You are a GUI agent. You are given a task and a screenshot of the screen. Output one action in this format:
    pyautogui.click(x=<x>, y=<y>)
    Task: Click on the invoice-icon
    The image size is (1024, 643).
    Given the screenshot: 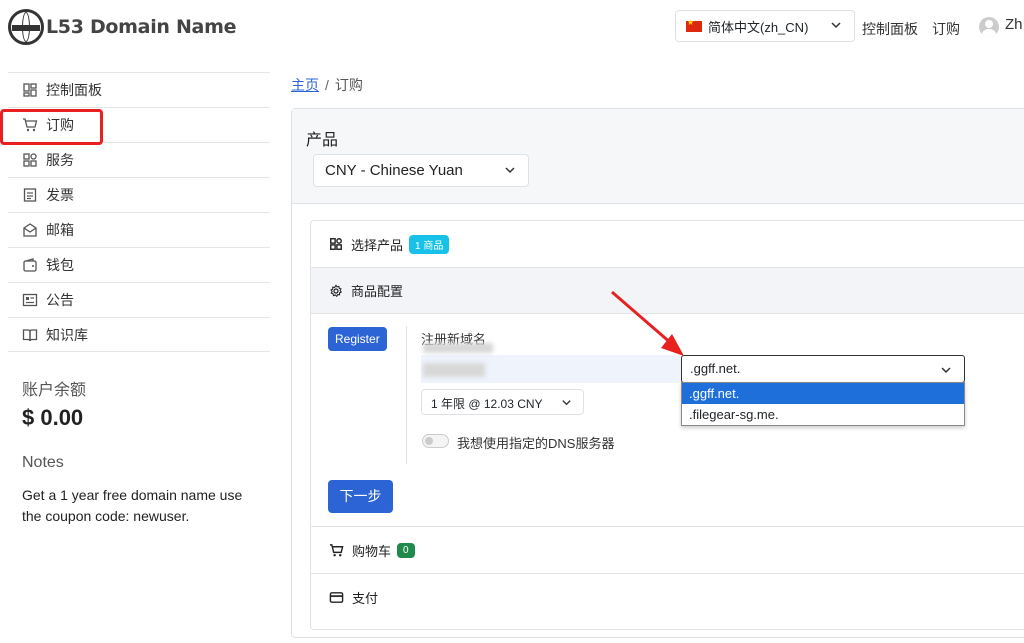 What is the action you would take?
    pyautogui.click(x=30, y=195)
    